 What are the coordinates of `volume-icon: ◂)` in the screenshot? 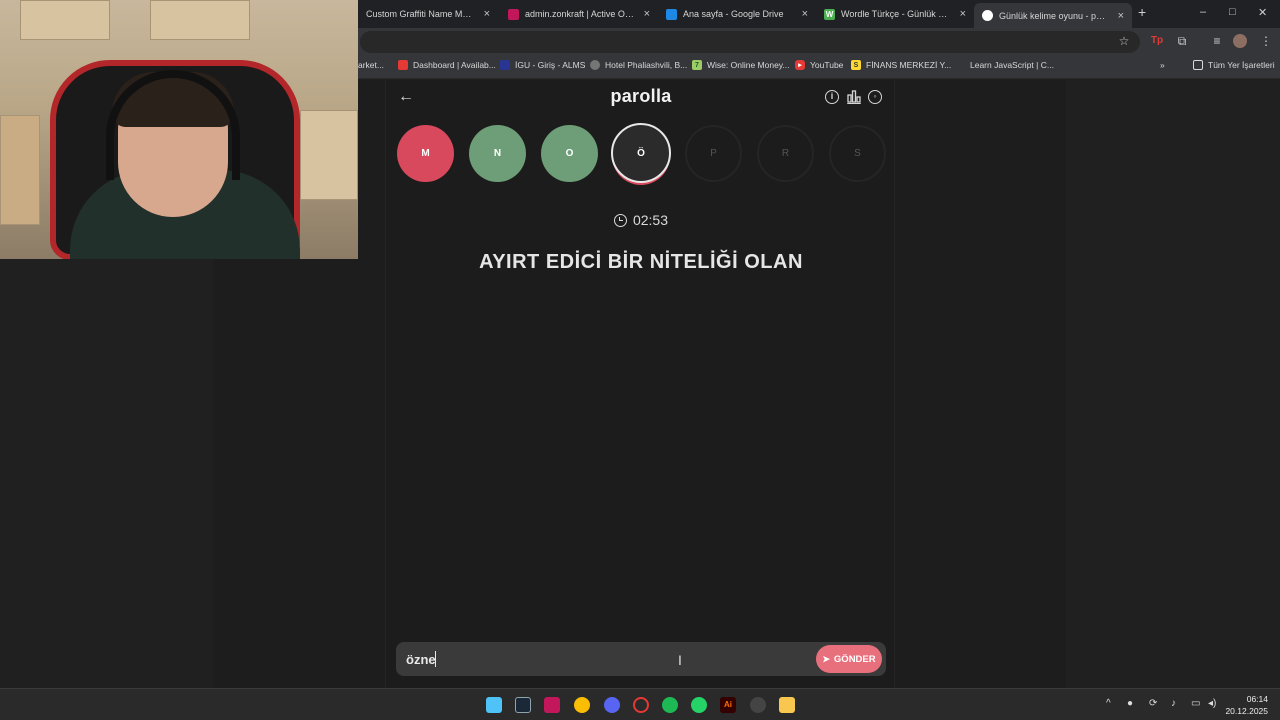 It's located at (1212, 703).